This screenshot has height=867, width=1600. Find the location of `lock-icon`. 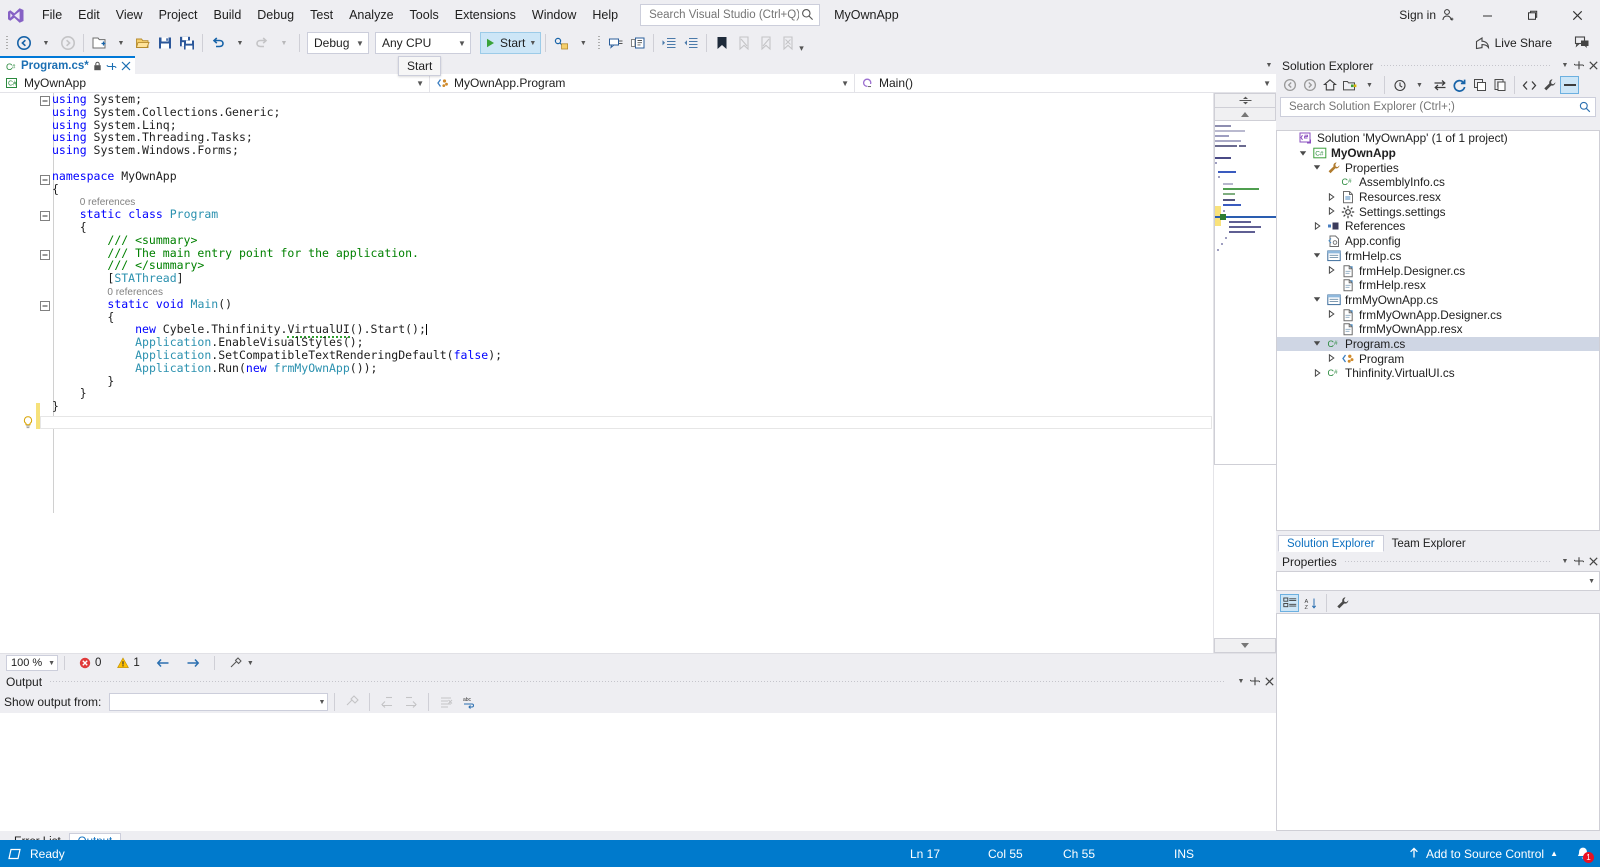

lock-icon is located at coordinates (97, 66).